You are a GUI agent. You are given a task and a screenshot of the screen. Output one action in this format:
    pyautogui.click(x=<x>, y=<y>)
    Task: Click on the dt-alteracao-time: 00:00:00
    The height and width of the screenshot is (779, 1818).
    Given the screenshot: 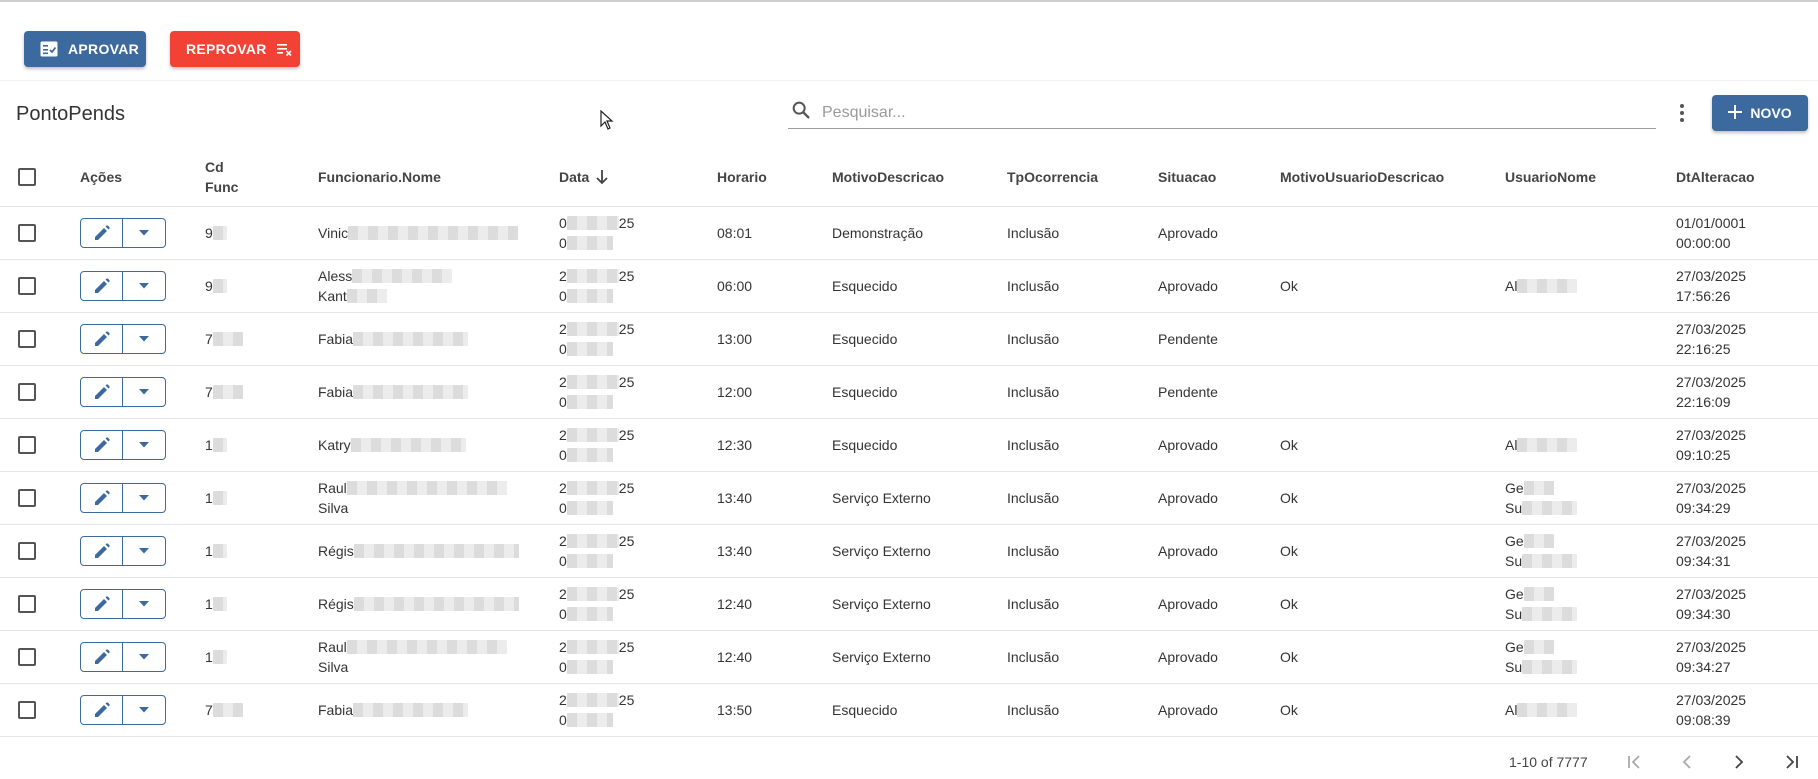 What is the action you would take?
    pyautogui.click(x=1703, y=243)
    